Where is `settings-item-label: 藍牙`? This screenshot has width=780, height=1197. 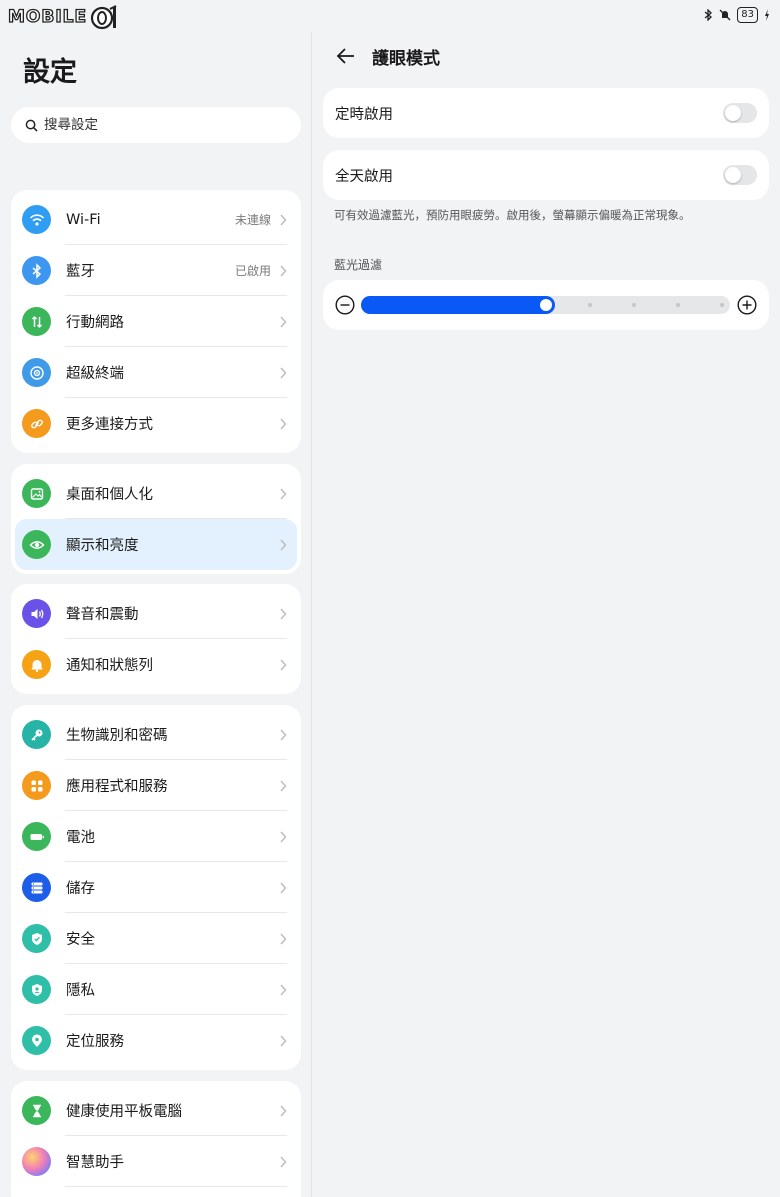 settings-item-label: 藍牙 is located at coordinates (80, 272).